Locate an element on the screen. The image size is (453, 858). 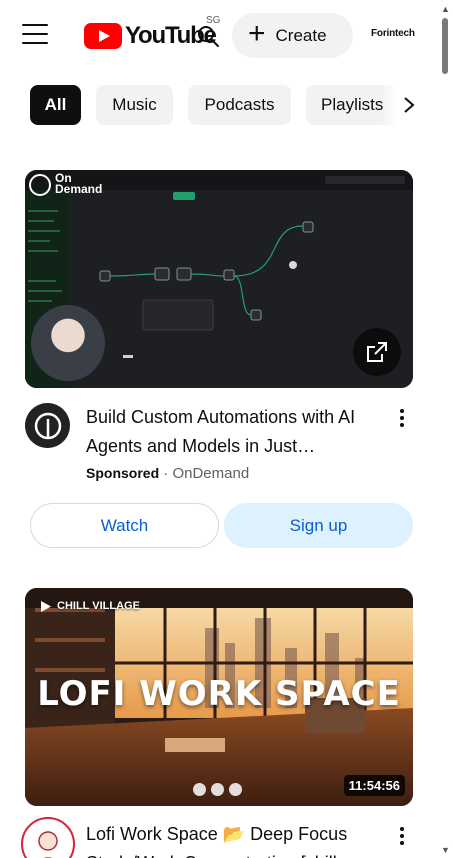
video-more-options-icon is located at coordinates (402, 836).